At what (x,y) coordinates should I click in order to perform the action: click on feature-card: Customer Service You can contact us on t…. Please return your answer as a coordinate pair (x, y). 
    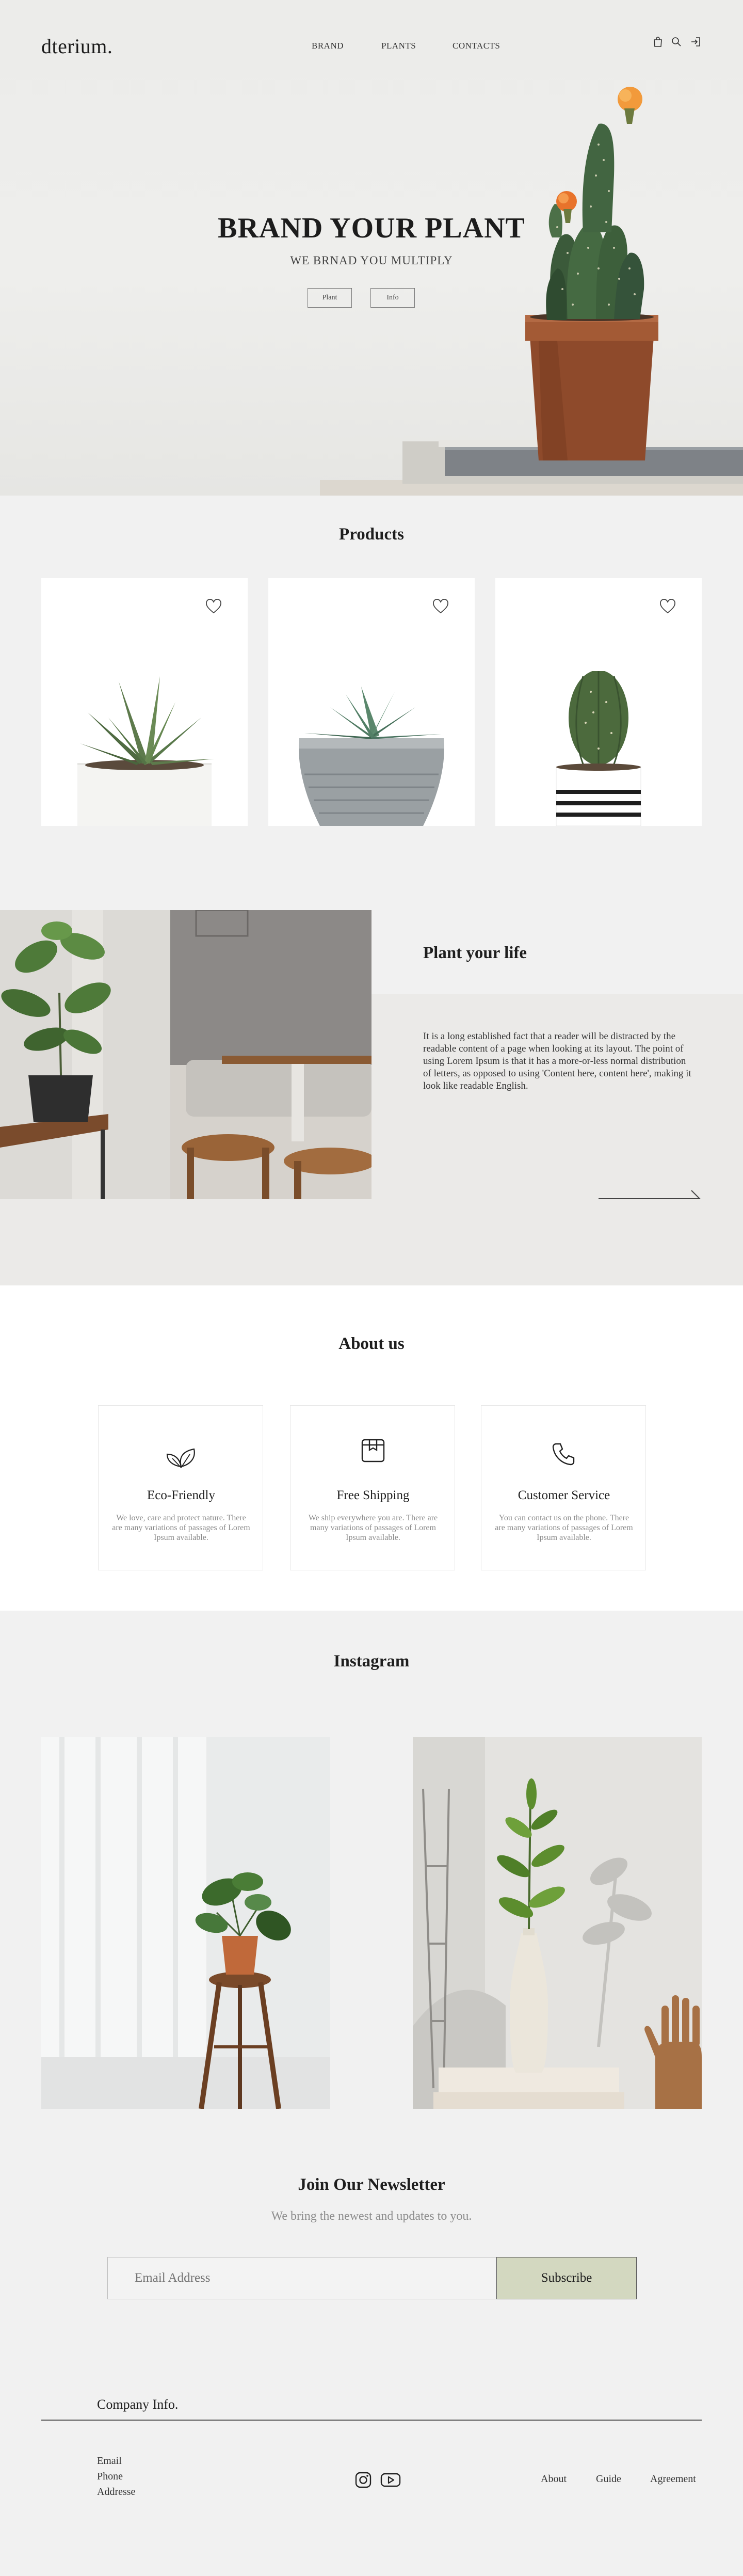
    Looking at the image, I should click on (564, 1487).